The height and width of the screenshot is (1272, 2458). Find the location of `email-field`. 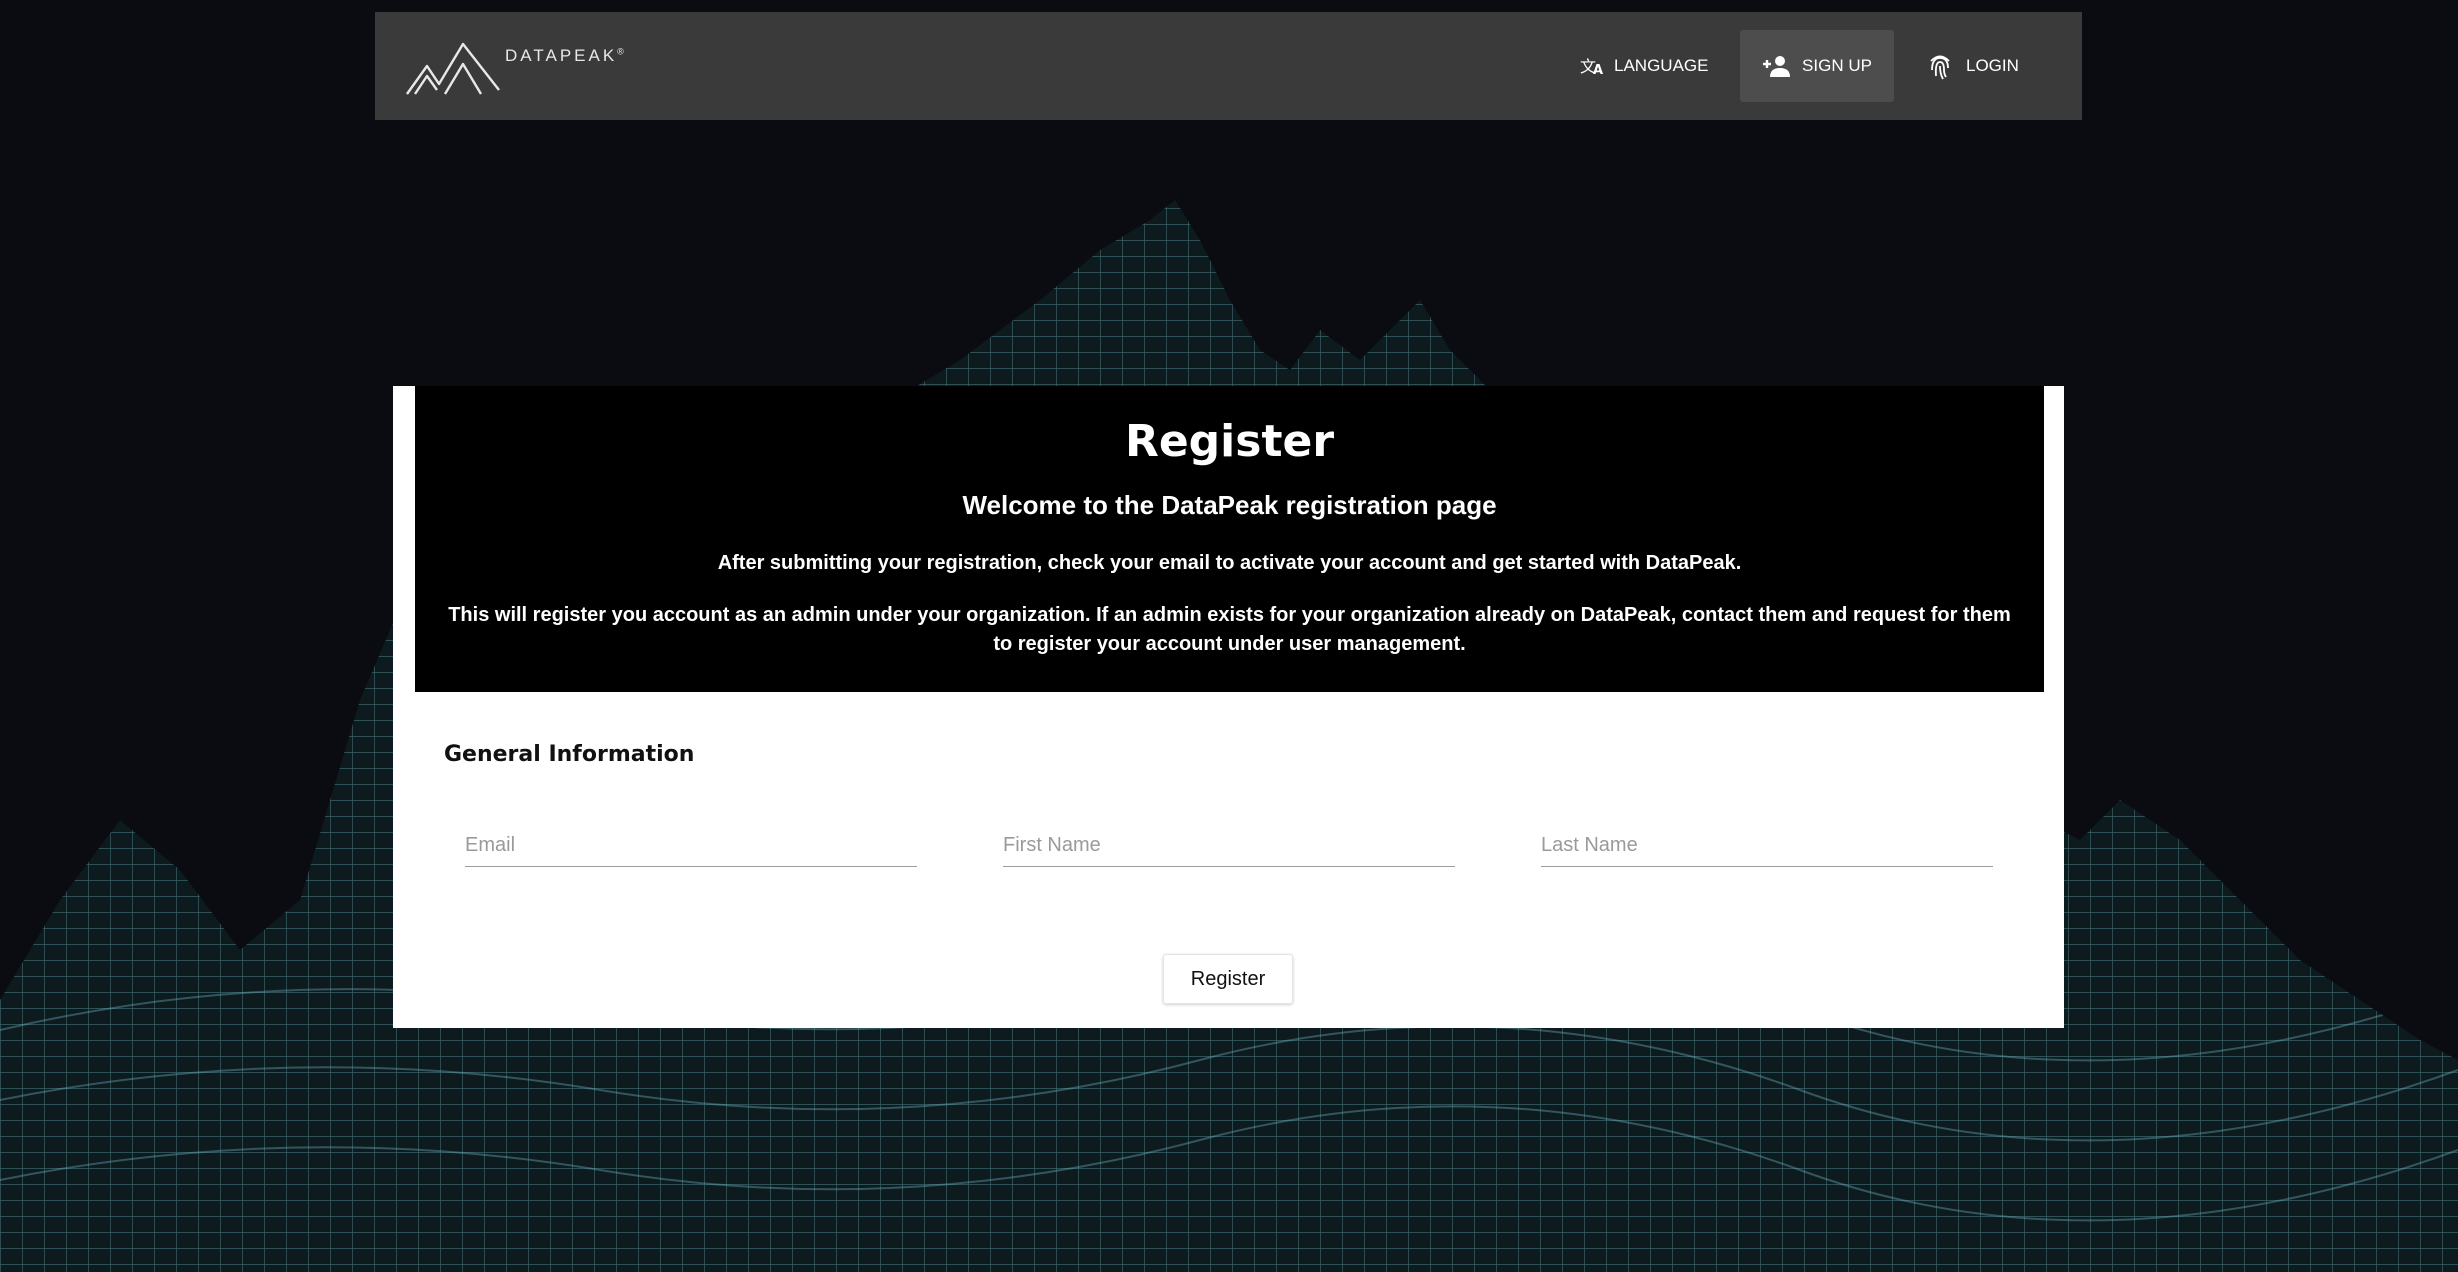

email-field is located at coordinates (691, 846).